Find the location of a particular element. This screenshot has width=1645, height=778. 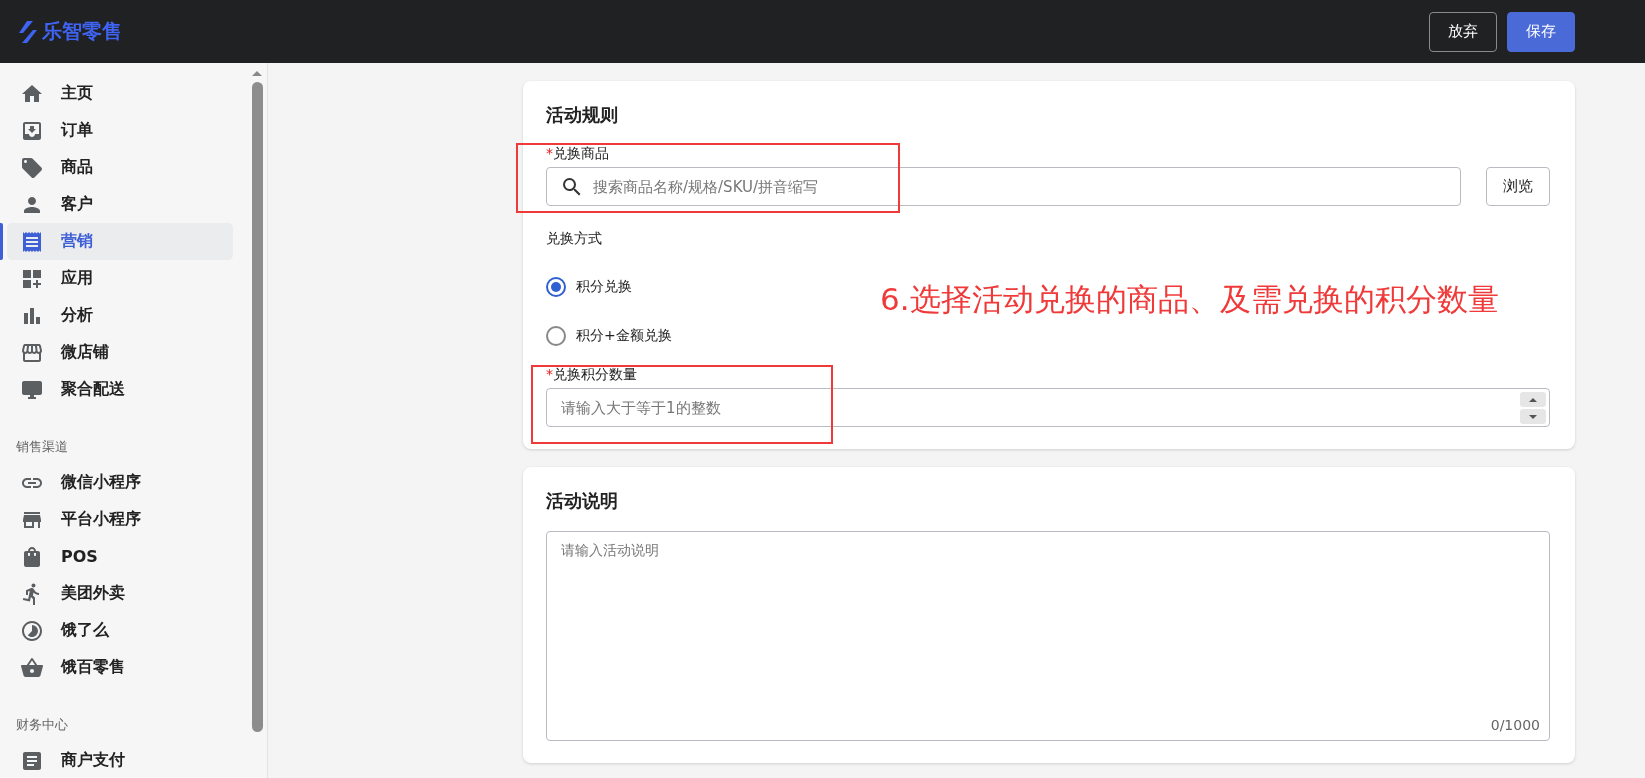

save-button: 保存 is located at coordinates (1541, 31).